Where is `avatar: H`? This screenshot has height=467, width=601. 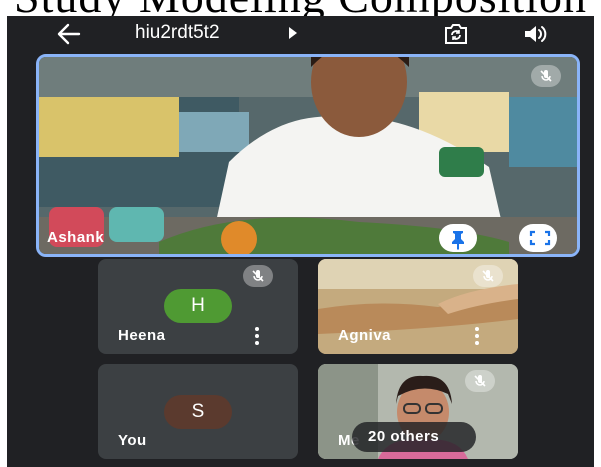 avatar: H is located at coordinates (198, 306).